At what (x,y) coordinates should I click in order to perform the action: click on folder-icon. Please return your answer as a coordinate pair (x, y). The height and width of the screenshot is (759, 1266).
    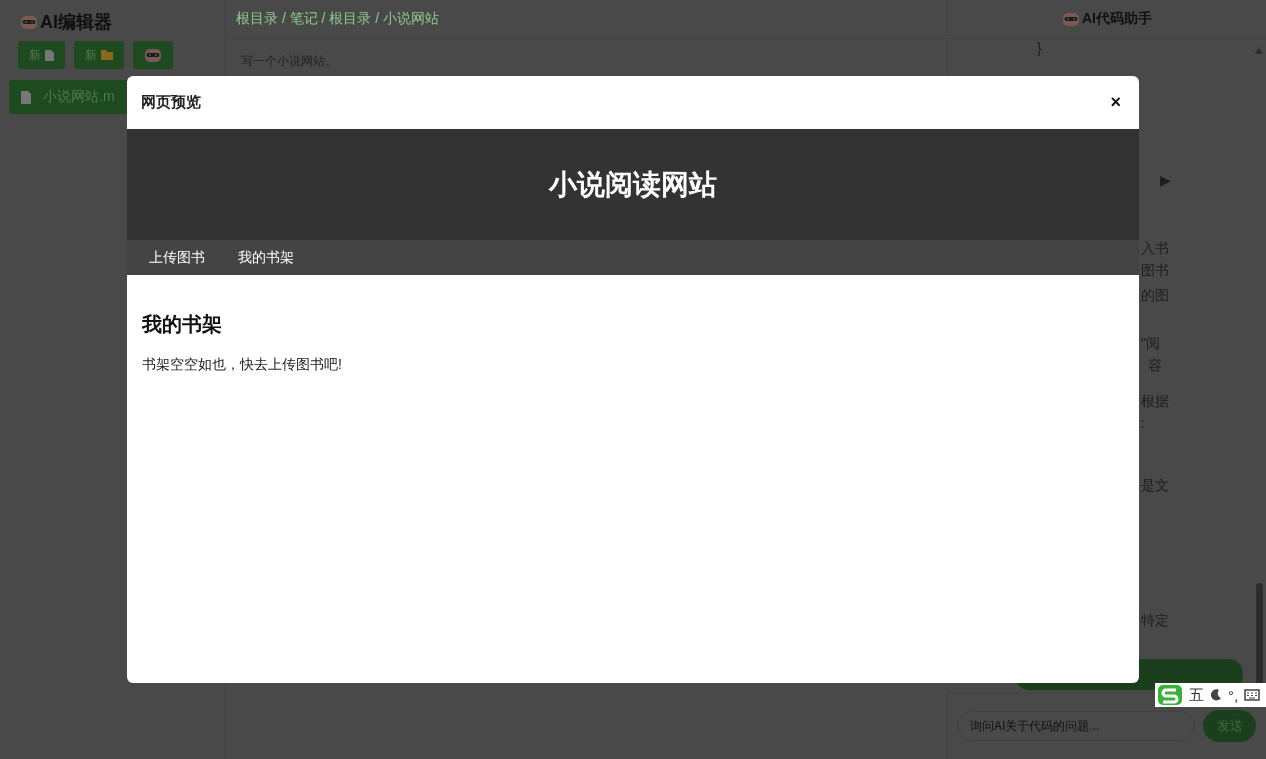
    Looking at the image, I should click on (107, 55).